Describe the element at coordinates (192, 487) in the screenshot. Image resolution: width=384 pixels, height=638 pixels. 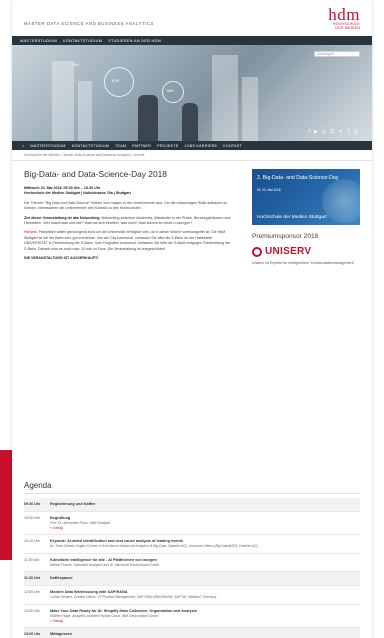
I see `agenda-heading: Agenda` at that location.